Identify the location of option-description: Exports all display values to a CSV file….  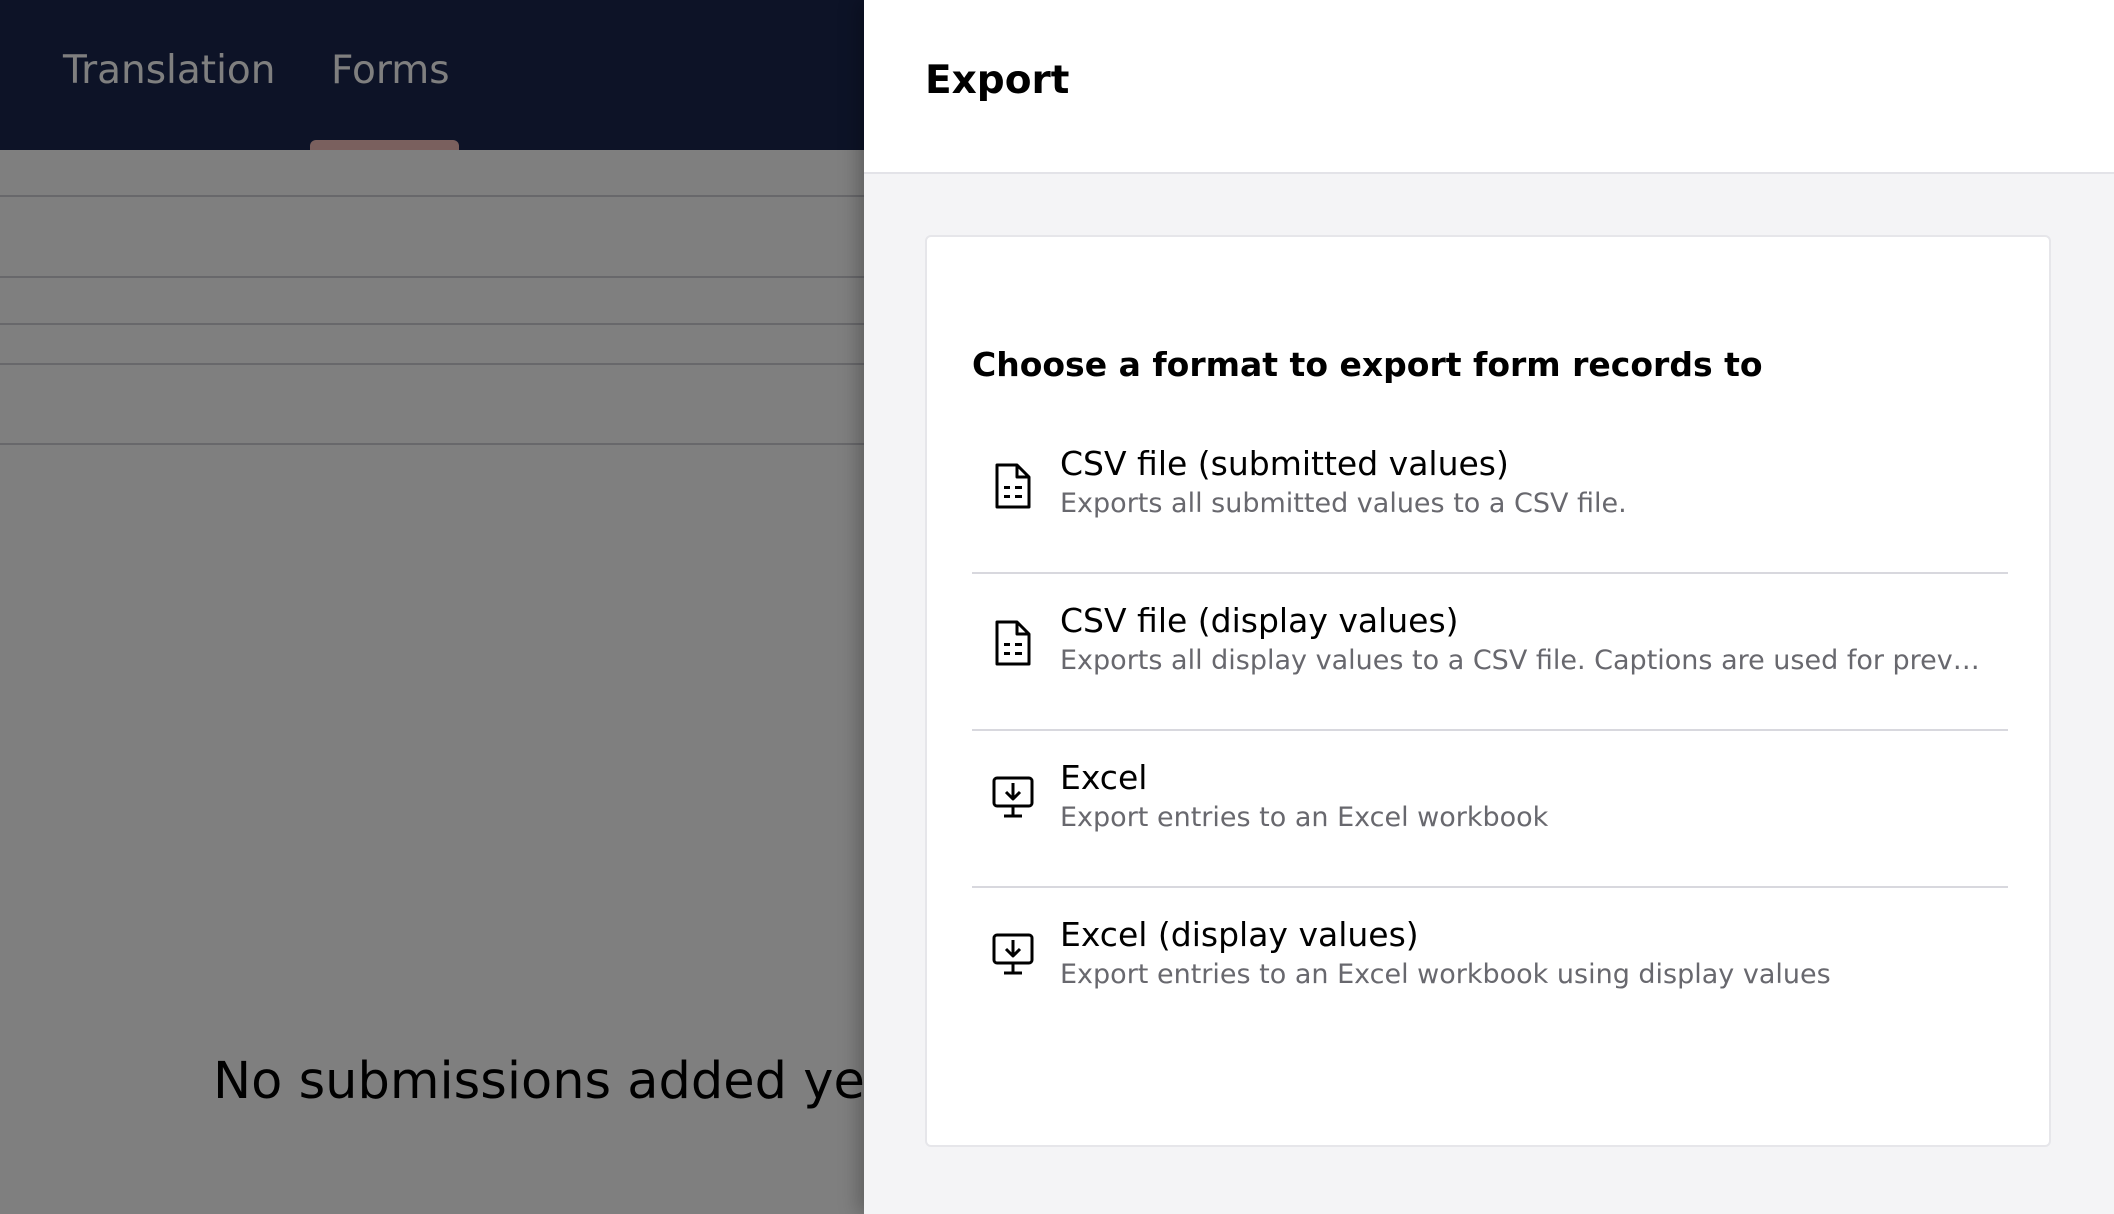
(1525, 660).